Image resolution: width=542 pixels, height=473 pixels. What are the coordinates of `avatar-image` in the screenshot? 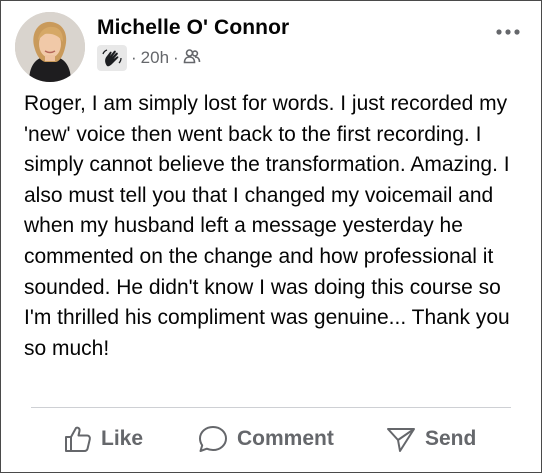 It's located at (50, 47).